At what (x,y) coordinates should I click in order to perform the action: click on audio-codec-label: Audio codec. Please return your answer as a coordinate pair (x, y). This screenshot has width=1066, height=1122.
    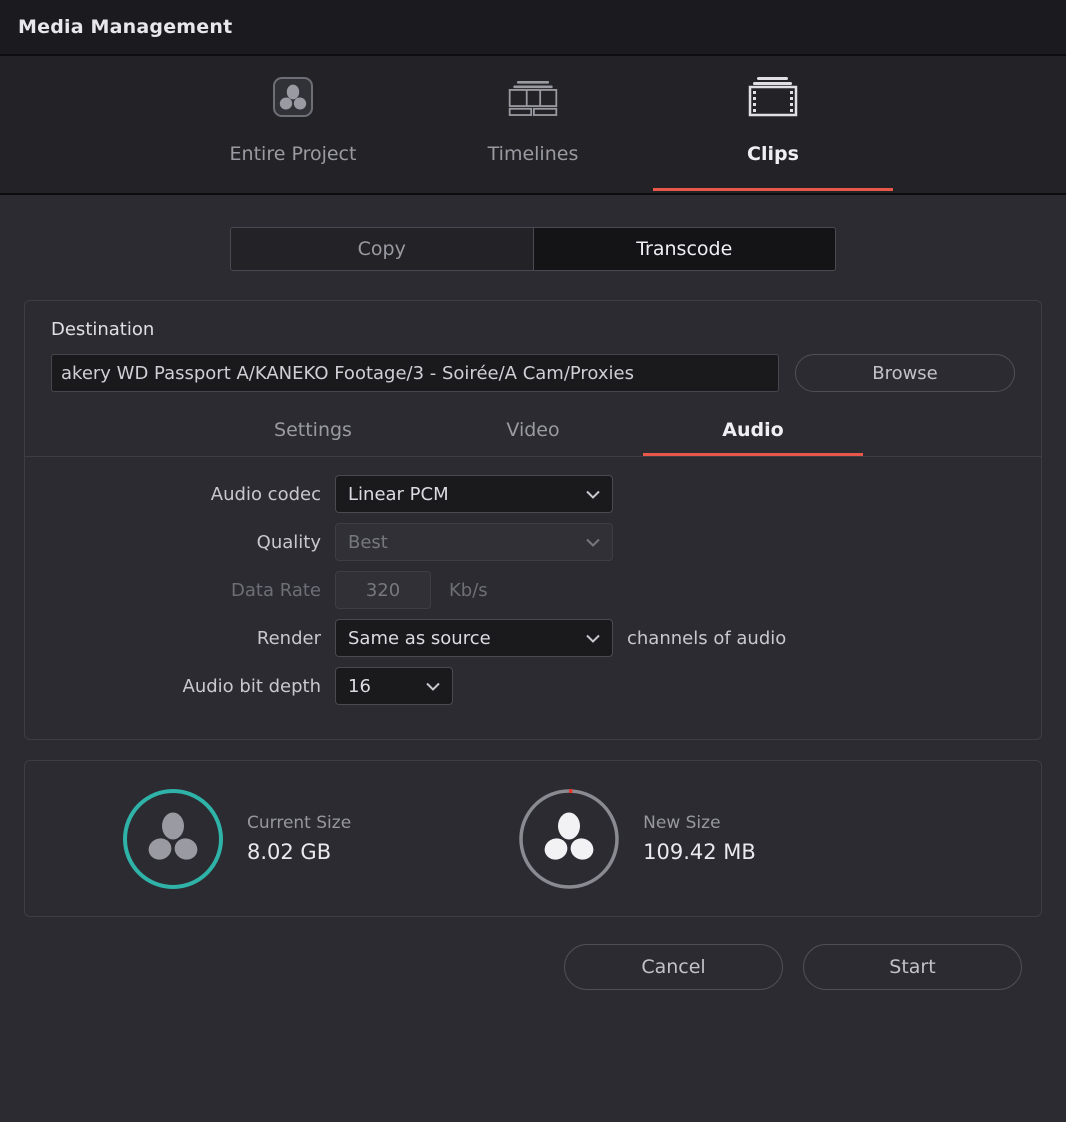
    Looking at the image, I should click on (265, 494).